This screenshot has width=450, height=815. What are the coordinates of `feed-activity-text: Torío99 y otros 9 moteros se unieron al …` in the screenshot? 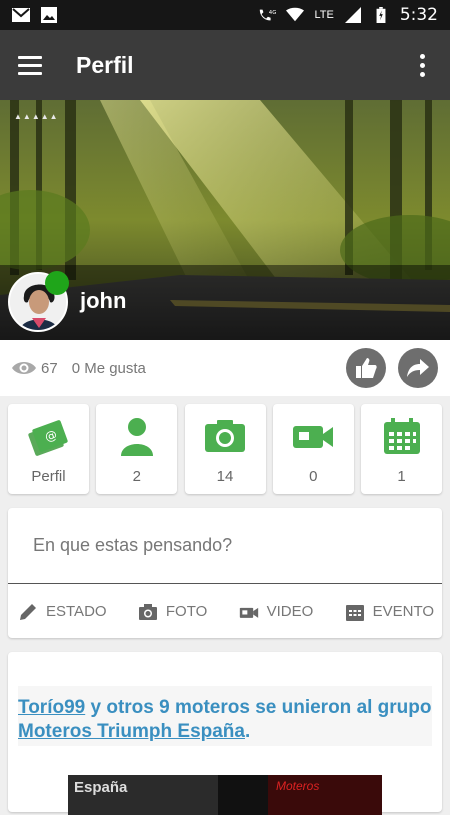 It's located at (225, 716).